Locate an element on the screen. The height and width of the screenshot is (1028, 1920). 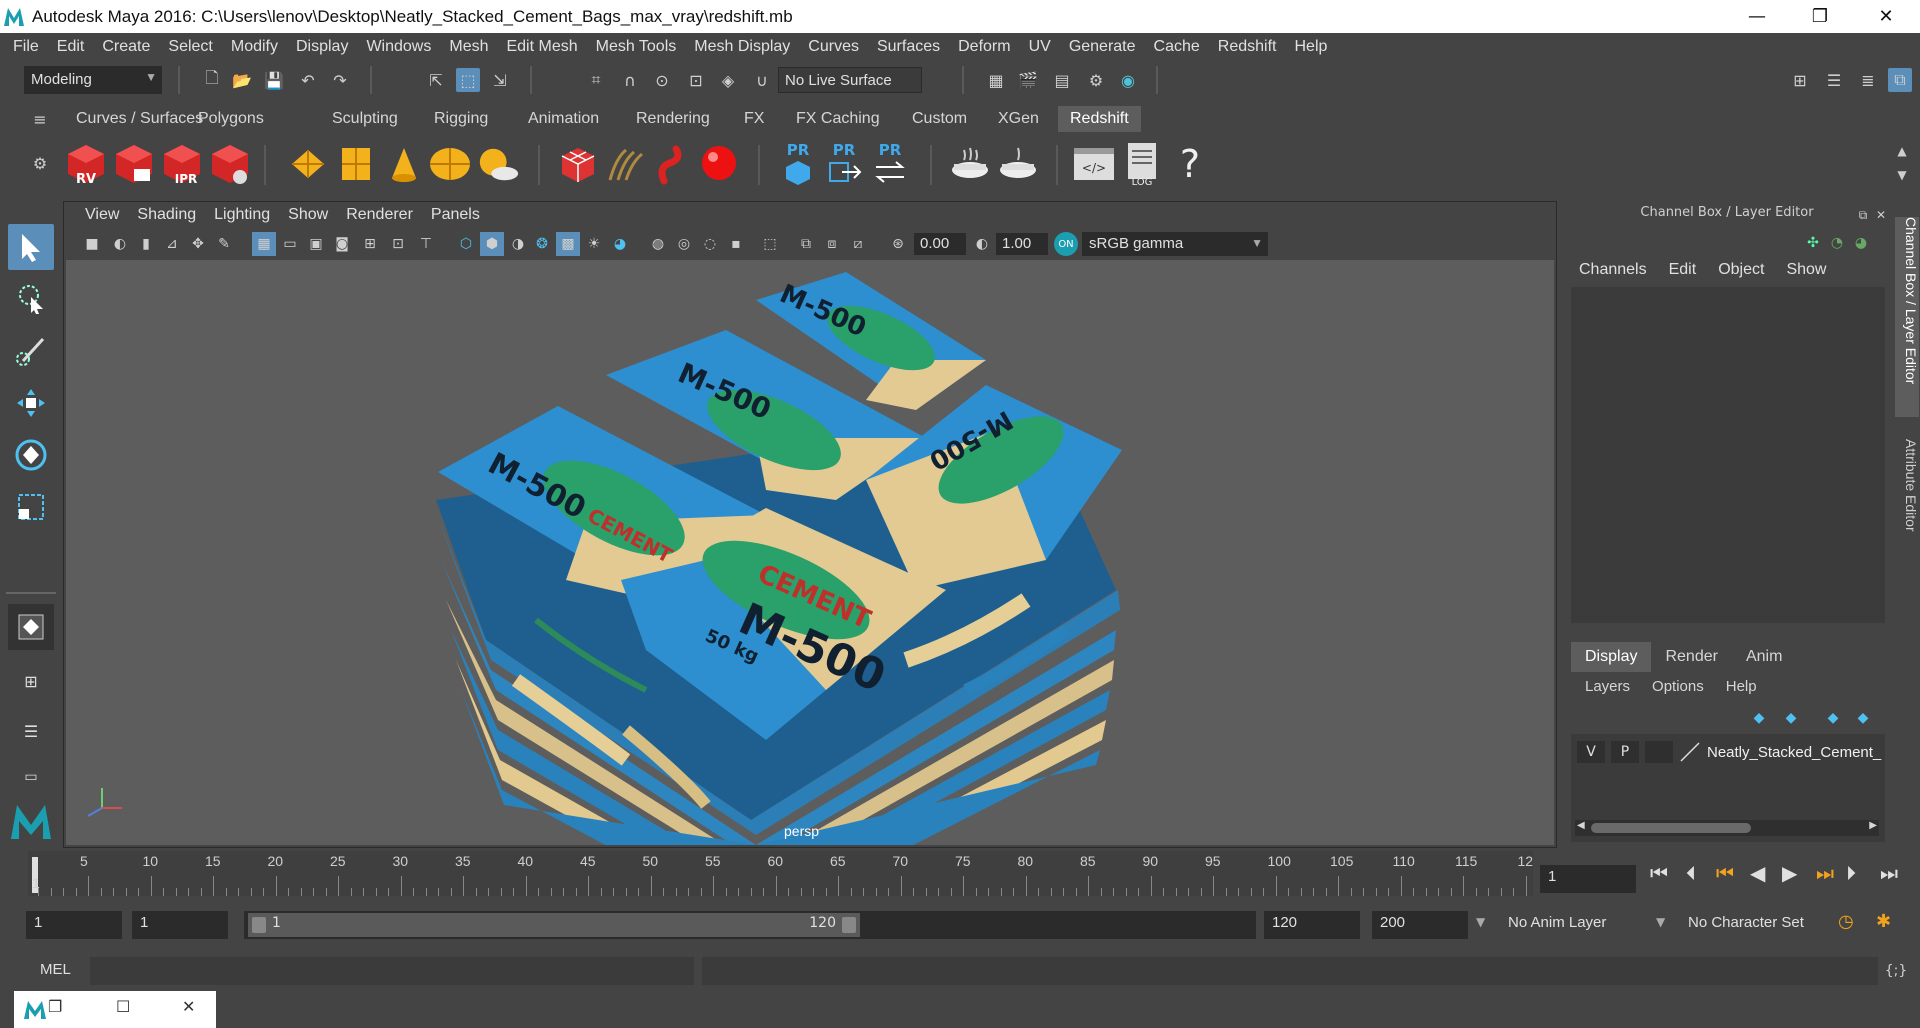
color-space-dropdown: sRGB gamma ▼ is located at coordinates (1175, 244).